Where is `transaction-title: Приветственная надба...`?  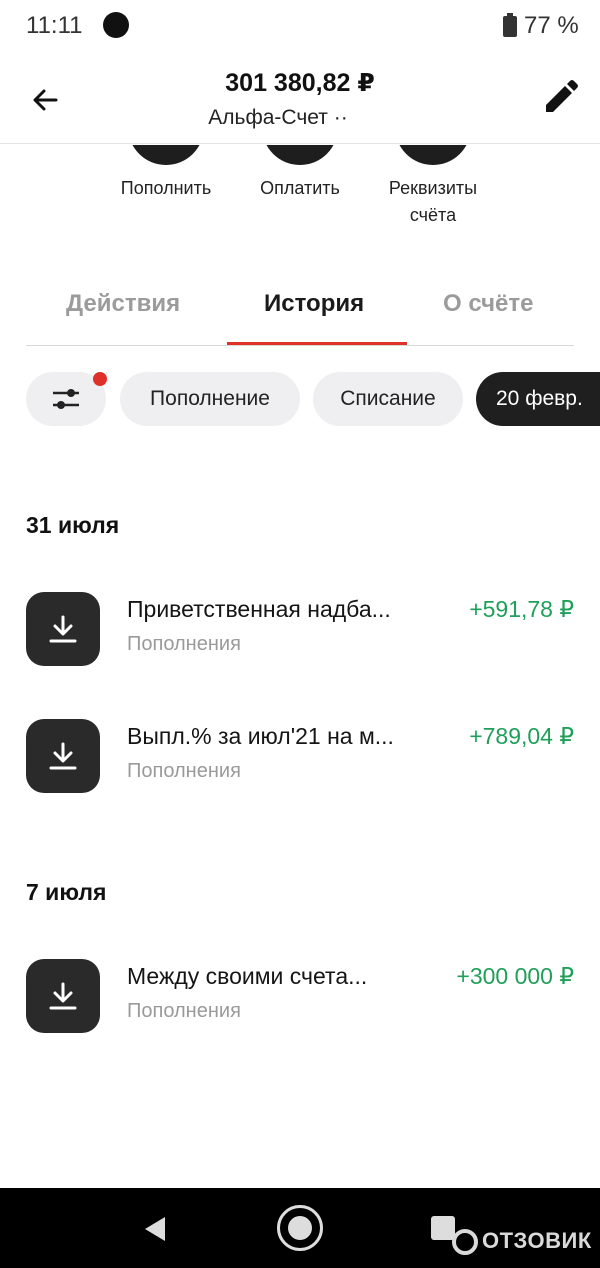
transaction-title: Приветственная надба... is located at coordinates (259, 609).